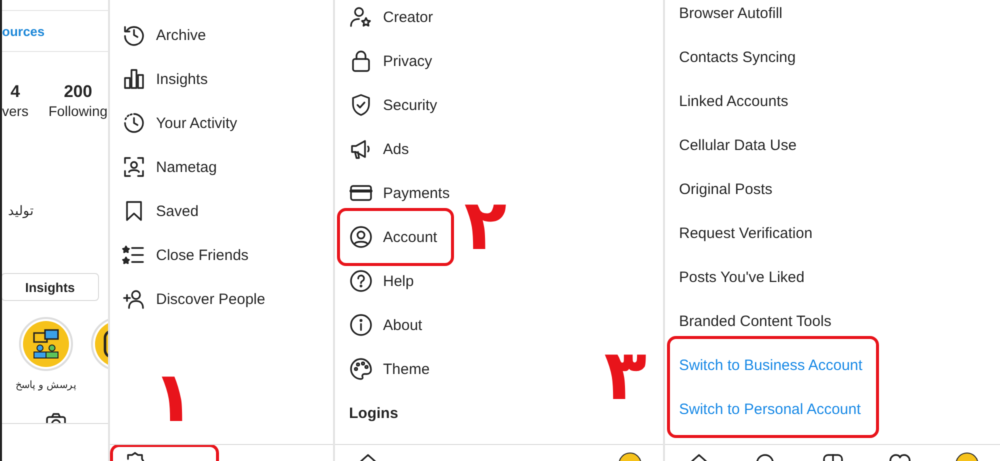 The width and height of the screenshot is (1000, 461). Describe the element at coordinates (174, 123) in the screenshot. I see `menu-item: Your Activity` at that location.